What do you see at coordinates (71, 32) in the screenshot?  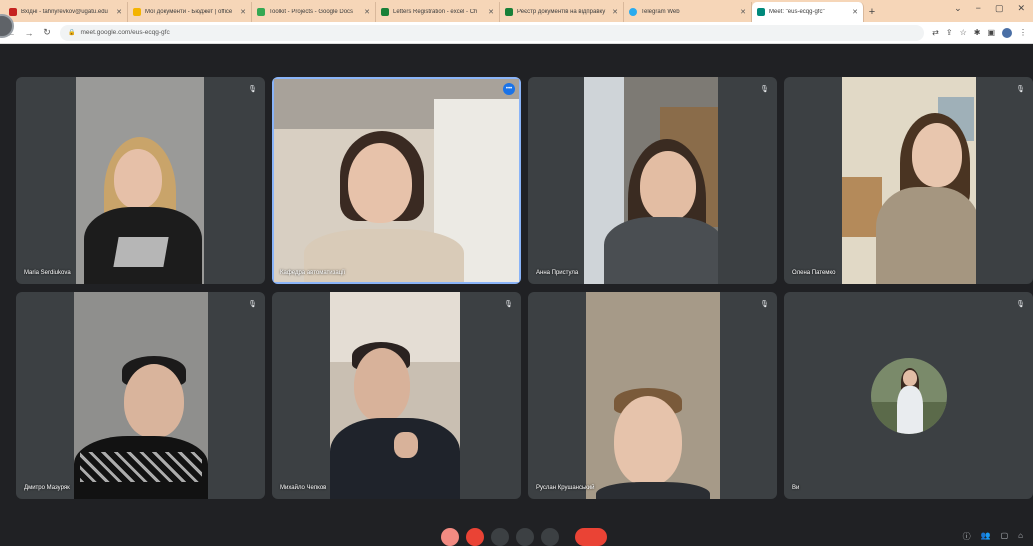 I see `lock-icon: 🔒` at bounding box center [71, 32].